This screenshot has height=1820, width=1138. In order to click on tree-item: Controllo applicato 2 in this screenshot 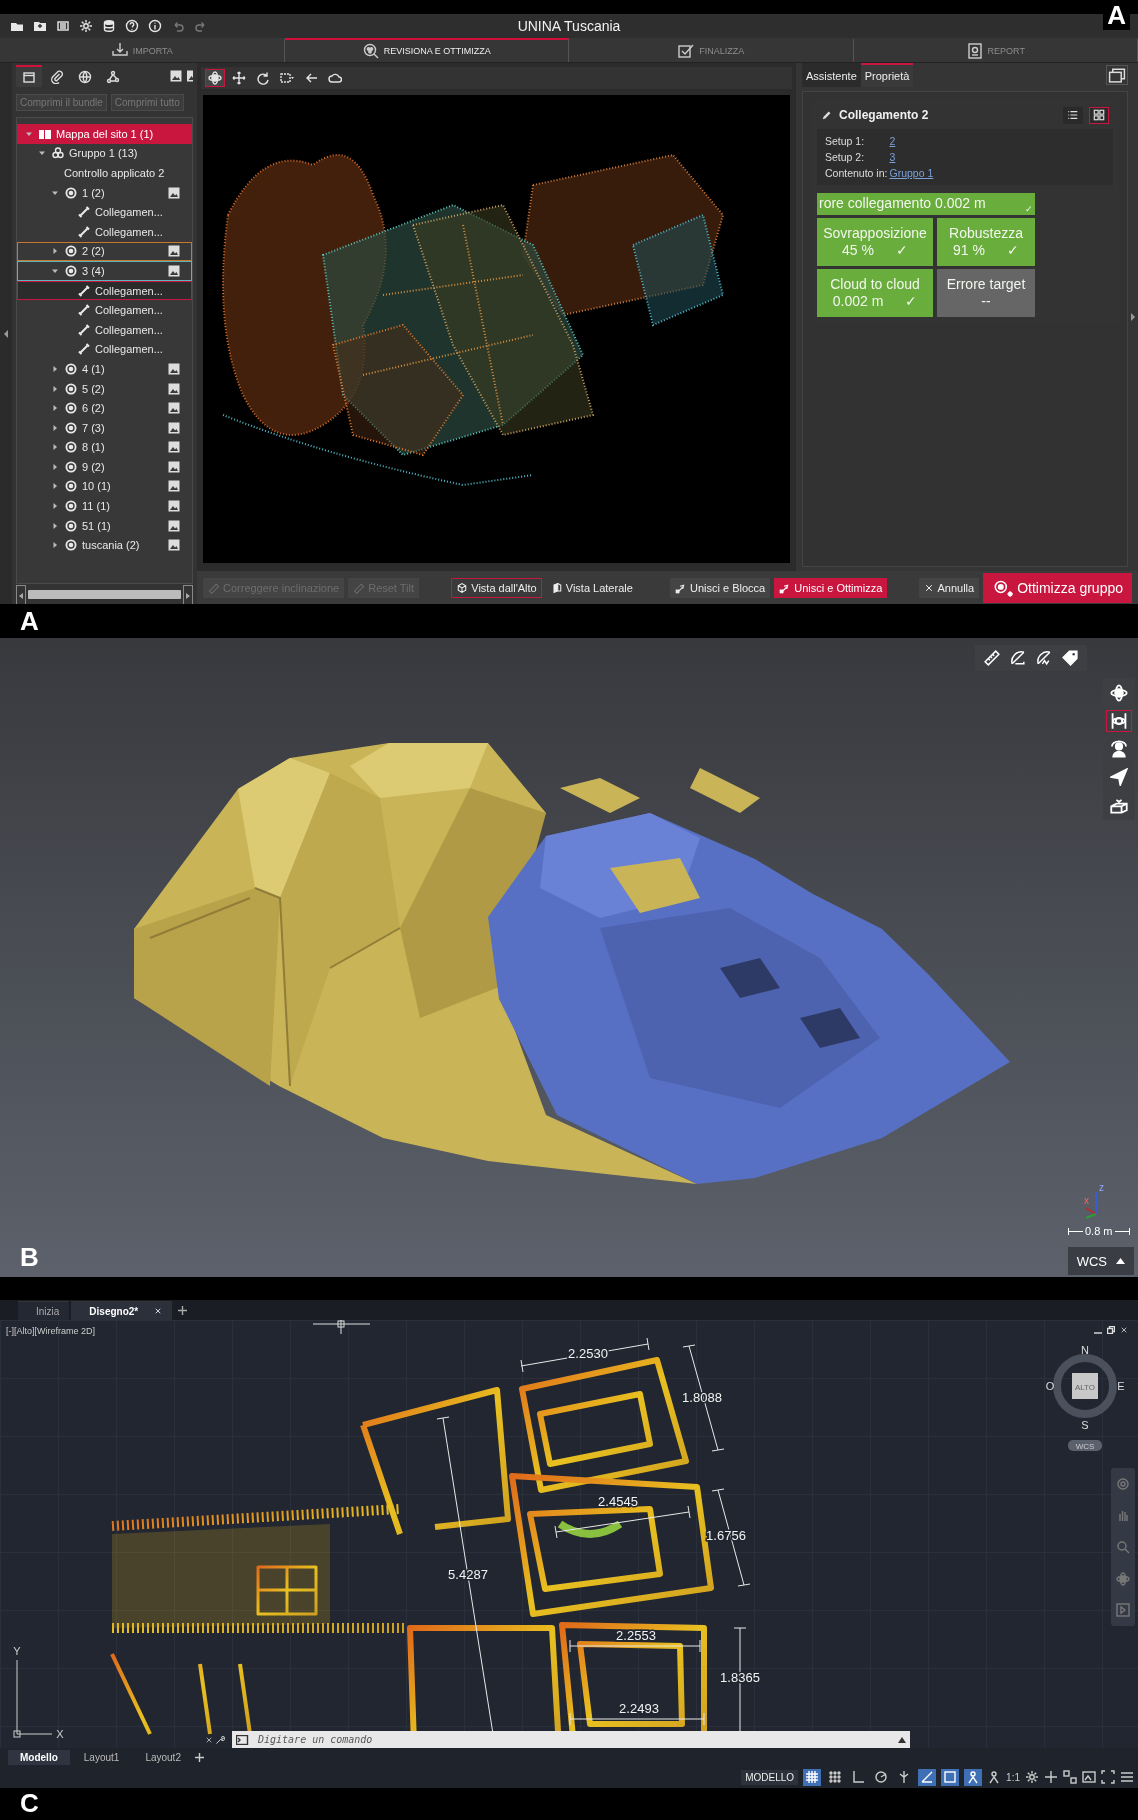, I will do `click(104, 173)`.